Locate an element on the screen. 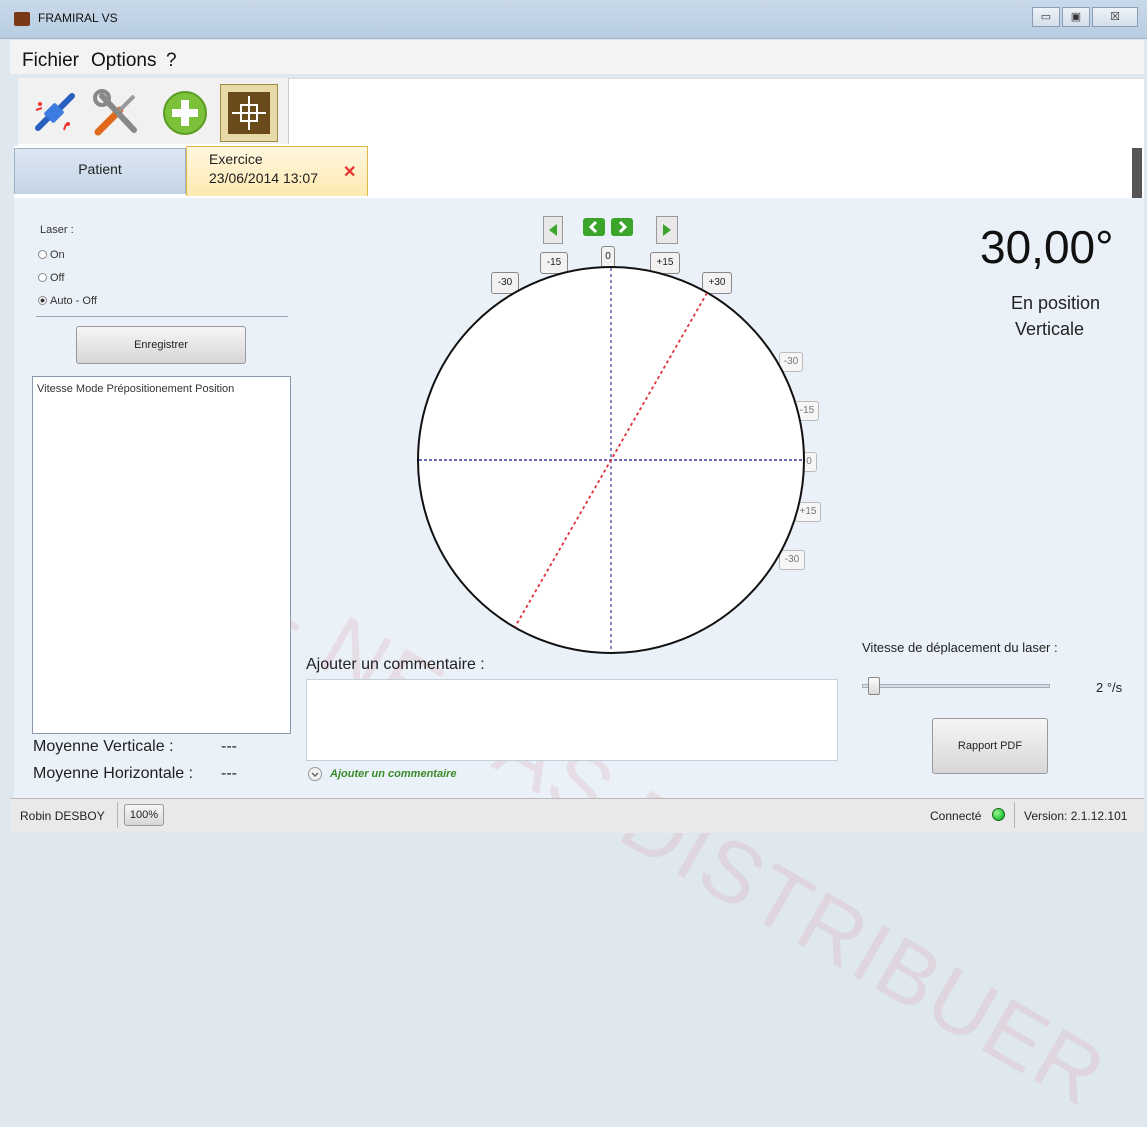  measurements-list: Vitesse Mode Prépositionement Position is located at coordinates (161, 555).